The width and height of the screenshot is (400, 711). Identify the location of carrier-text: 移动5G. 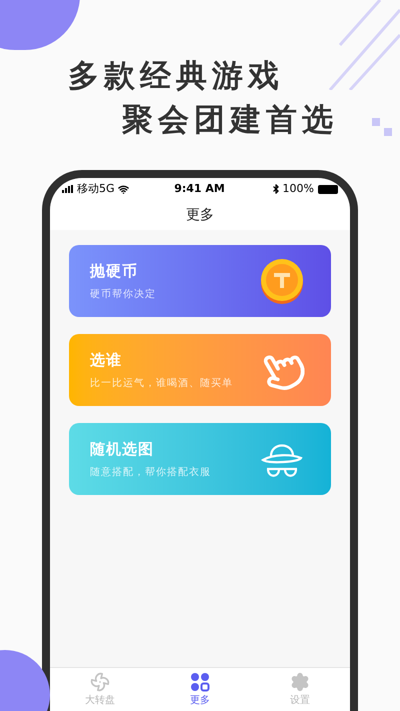
(96, 188).